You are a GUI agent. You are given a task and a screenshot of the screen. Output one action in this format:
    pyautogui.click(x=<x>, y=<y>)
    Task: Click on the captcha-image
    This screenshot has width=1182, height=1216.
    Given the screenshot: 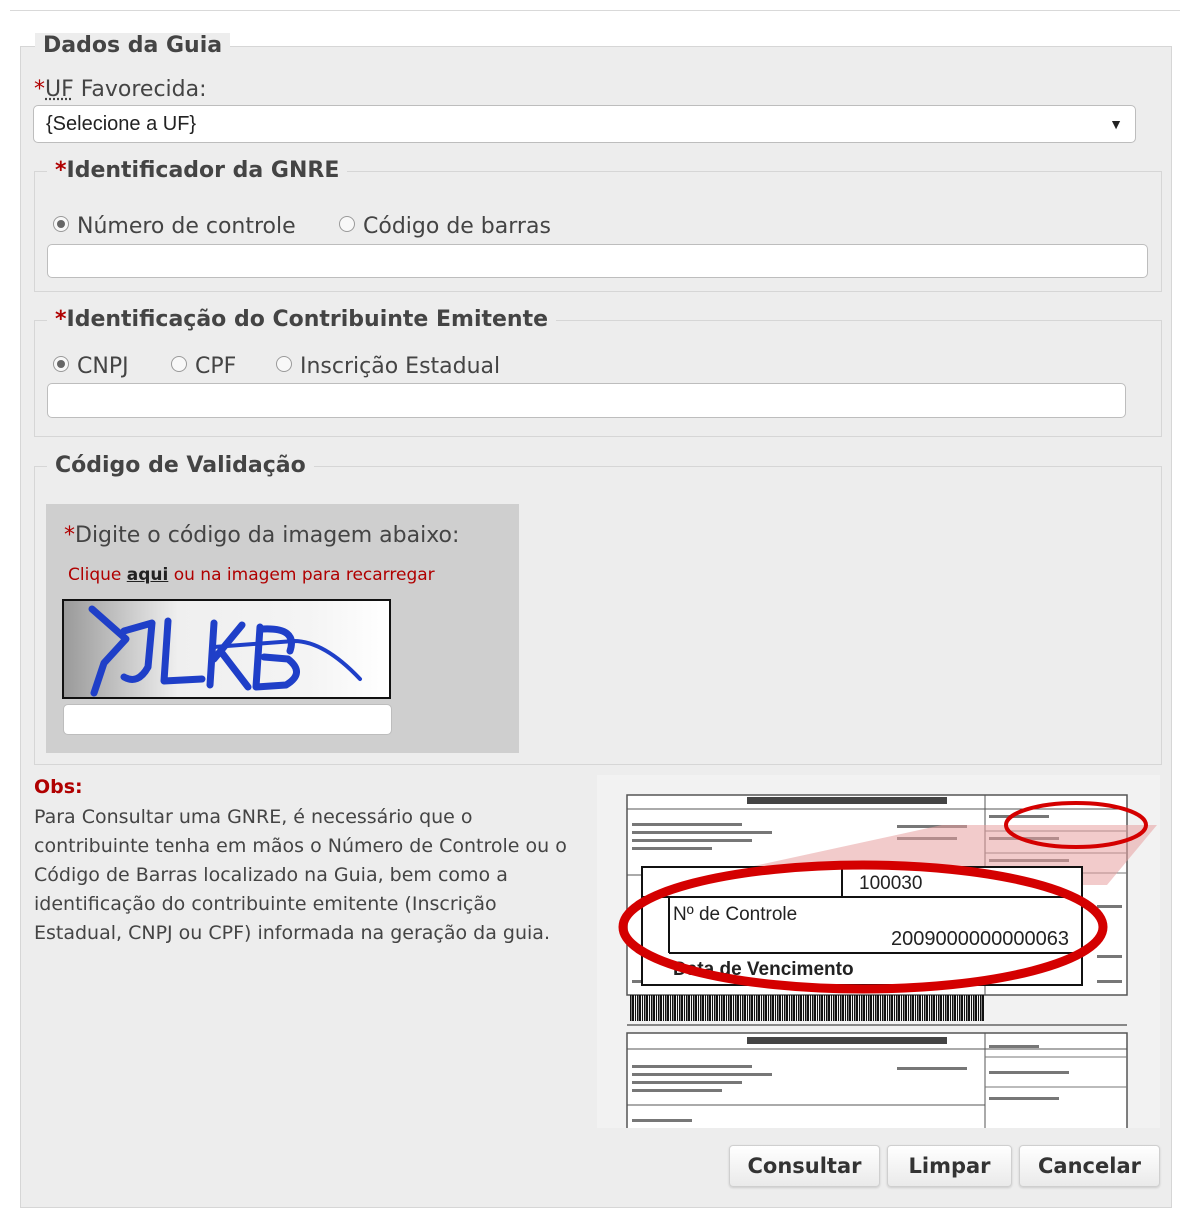 What is the action you would take?
    pyautogui.click(x=226, y=649)
    